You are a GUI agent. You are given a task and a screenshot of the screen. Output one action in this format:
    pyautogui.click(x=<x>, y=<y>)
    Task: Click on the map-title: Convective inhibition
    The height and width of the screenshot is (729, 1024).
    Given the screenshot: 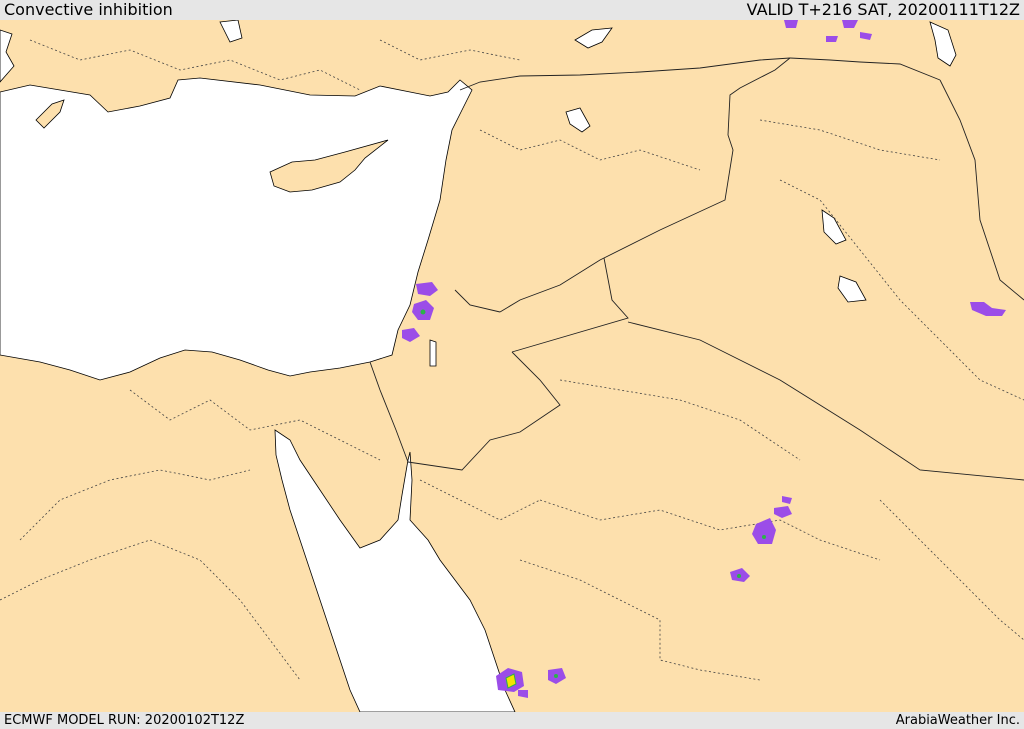 What is the action you would take?
    pyautogui.click(x=88, y=9)
    